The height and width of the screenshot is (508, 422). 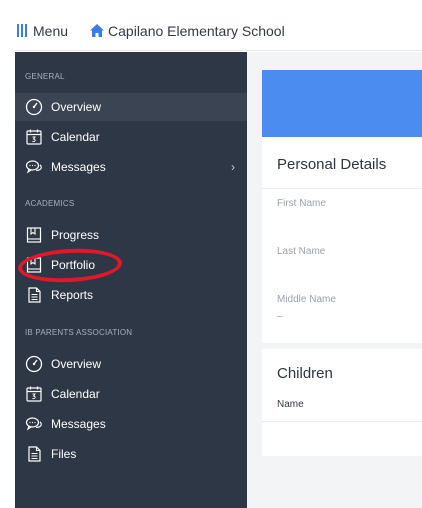 I want to click on sidebar-section-academics: ACADEMICS, so click(x=50, y=203).